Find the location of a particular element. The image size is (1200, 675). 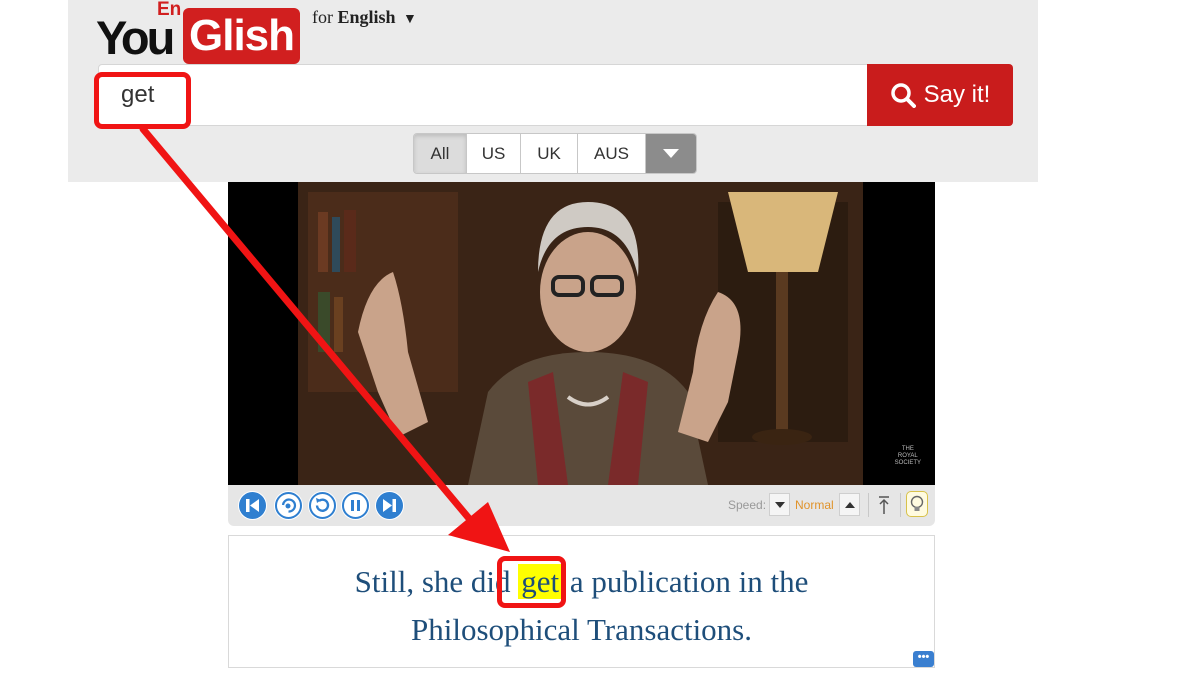

speed-label: Speed: is located at coordinates (747, 505).